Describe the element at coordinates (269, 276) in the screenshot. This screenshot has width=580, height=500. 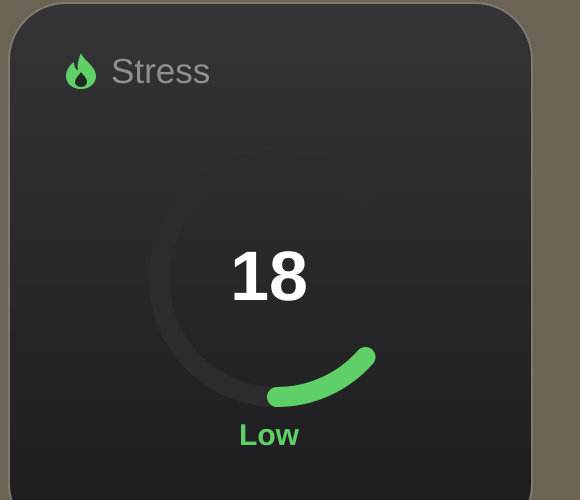
I see `stress-value: 18` at that location.